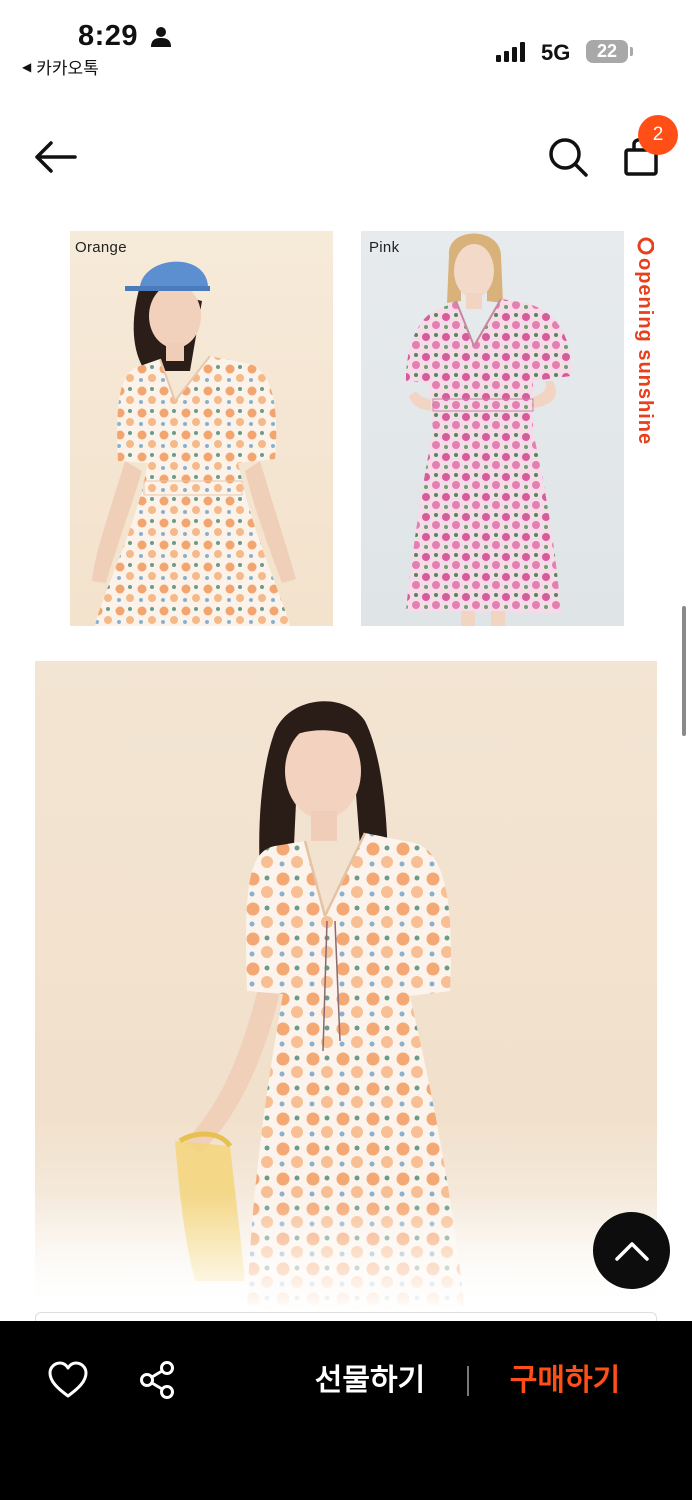 This screenshot has height=1500, width=692. I want to click on signal-icon, so click(510, 51).